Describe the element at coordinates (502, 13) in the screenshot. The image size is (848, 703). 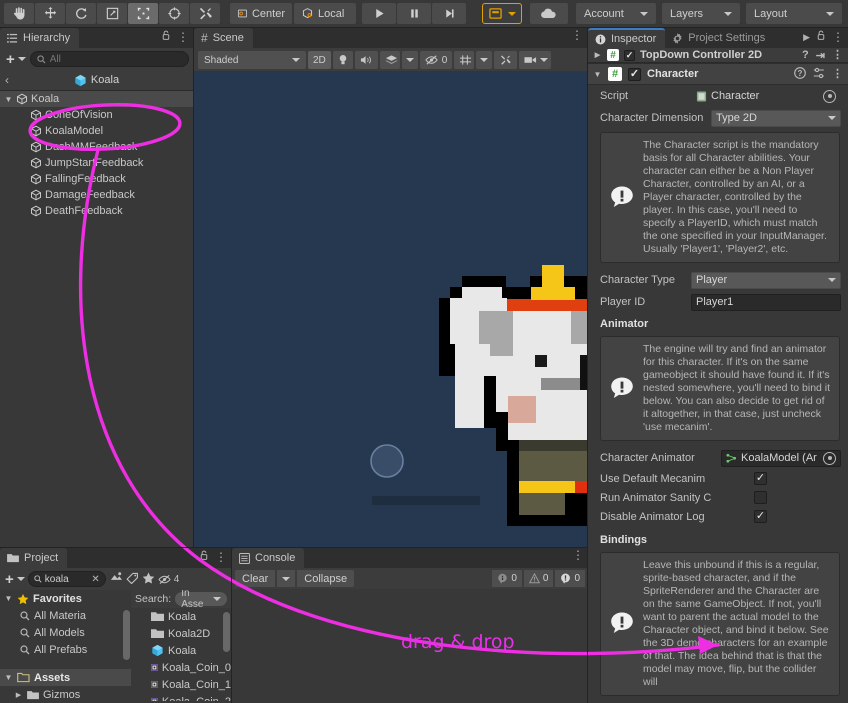
I see `collab-button` at that location.